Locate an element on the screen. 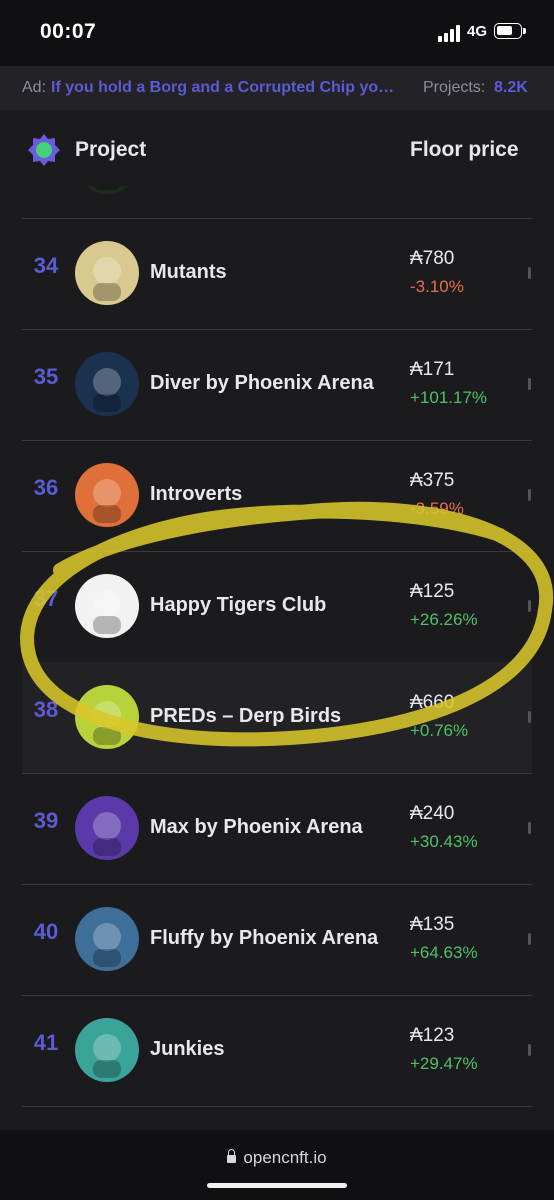 The image size is (554, 1200). table-row: 40 Fluffy by Phoenix Arena ₳135 +64.63% is located at coordinates (277, 940).